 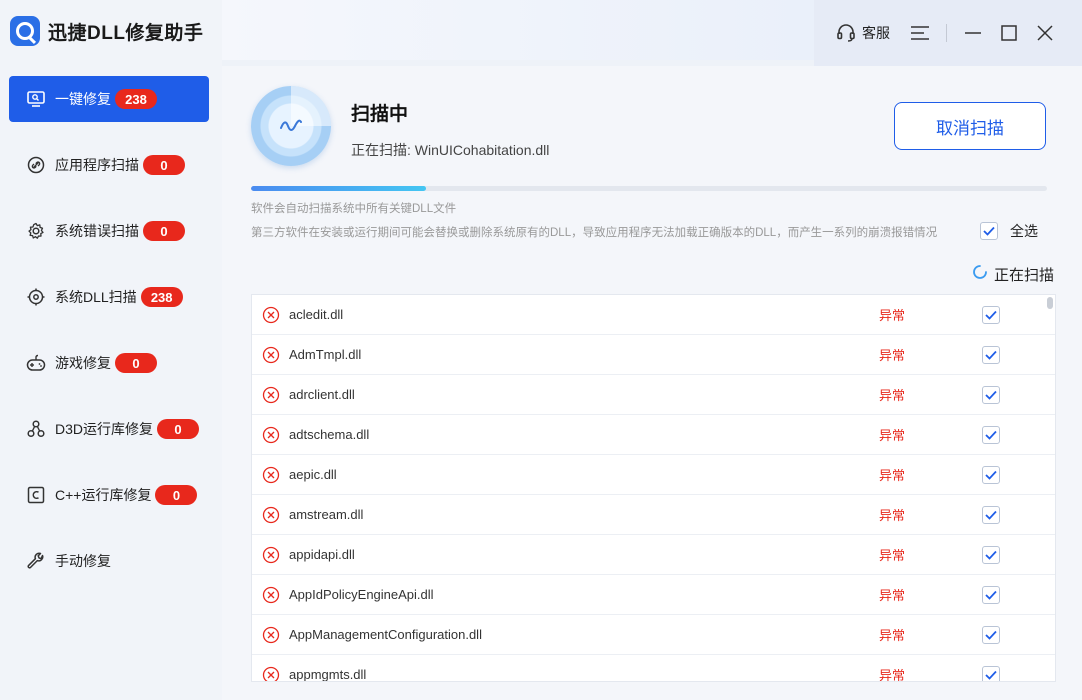 I want to click on table-row: acledit.dll 异常, so click(x=653, y=315).